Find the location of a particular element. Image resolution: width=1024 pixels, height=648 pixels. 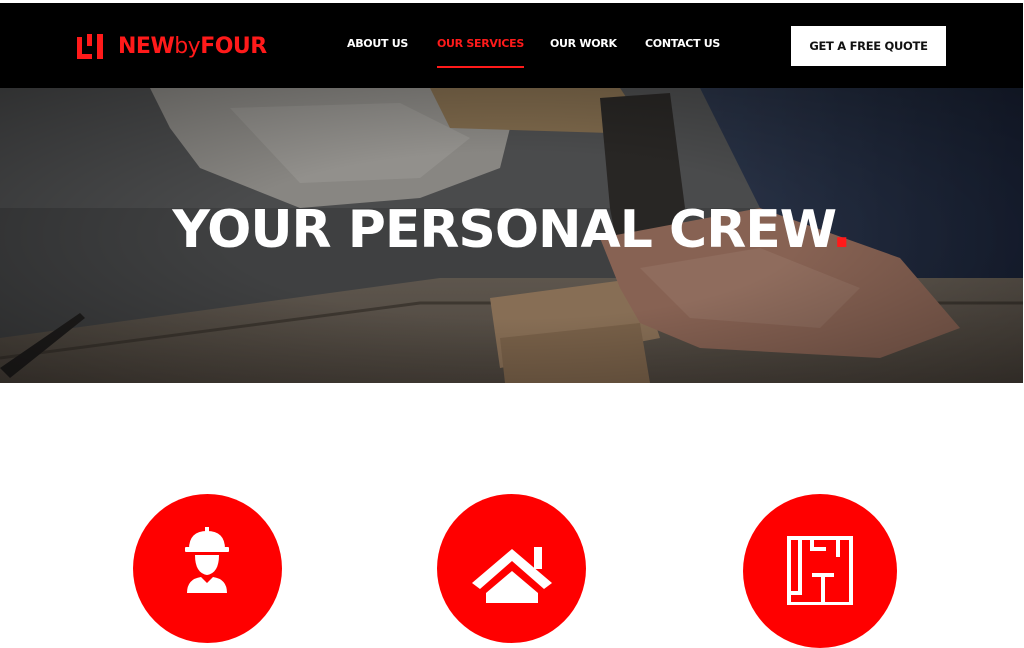

floor-plan-icon is located at coordinates (820, 570).